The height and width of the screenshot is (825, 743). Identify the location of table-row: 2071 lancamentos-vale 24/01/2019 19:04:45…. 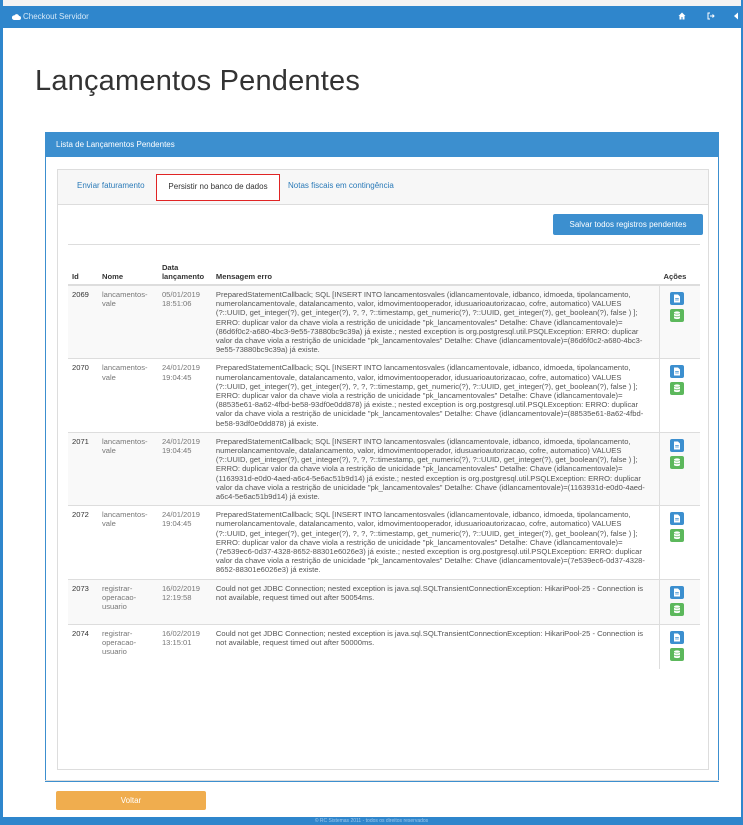
(384, 468).